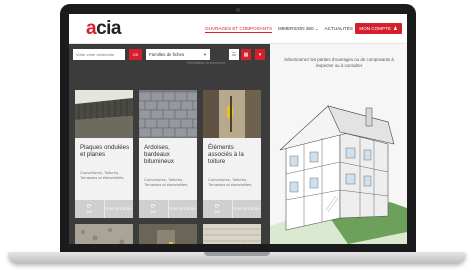  I want to click on card-title: Ardoises, bardeaux bitumineux, so click(159, 154).